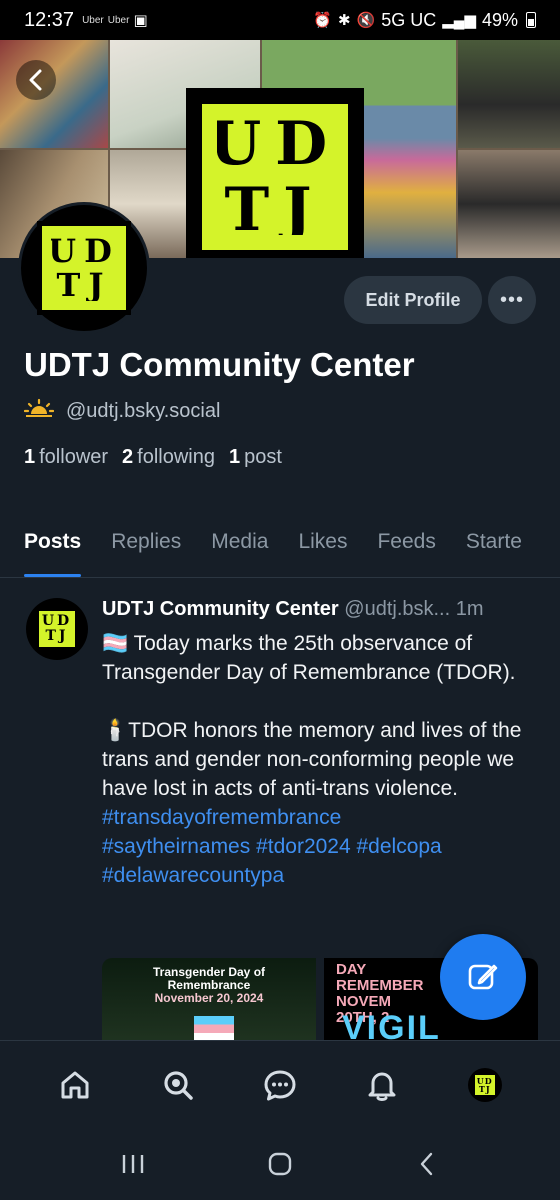 The image size is (560, 1200). What do you see at coordinates (344, 20) in the screenshot?
I see `bluetooth-icon: ✱` at bounding box center [344, 20].